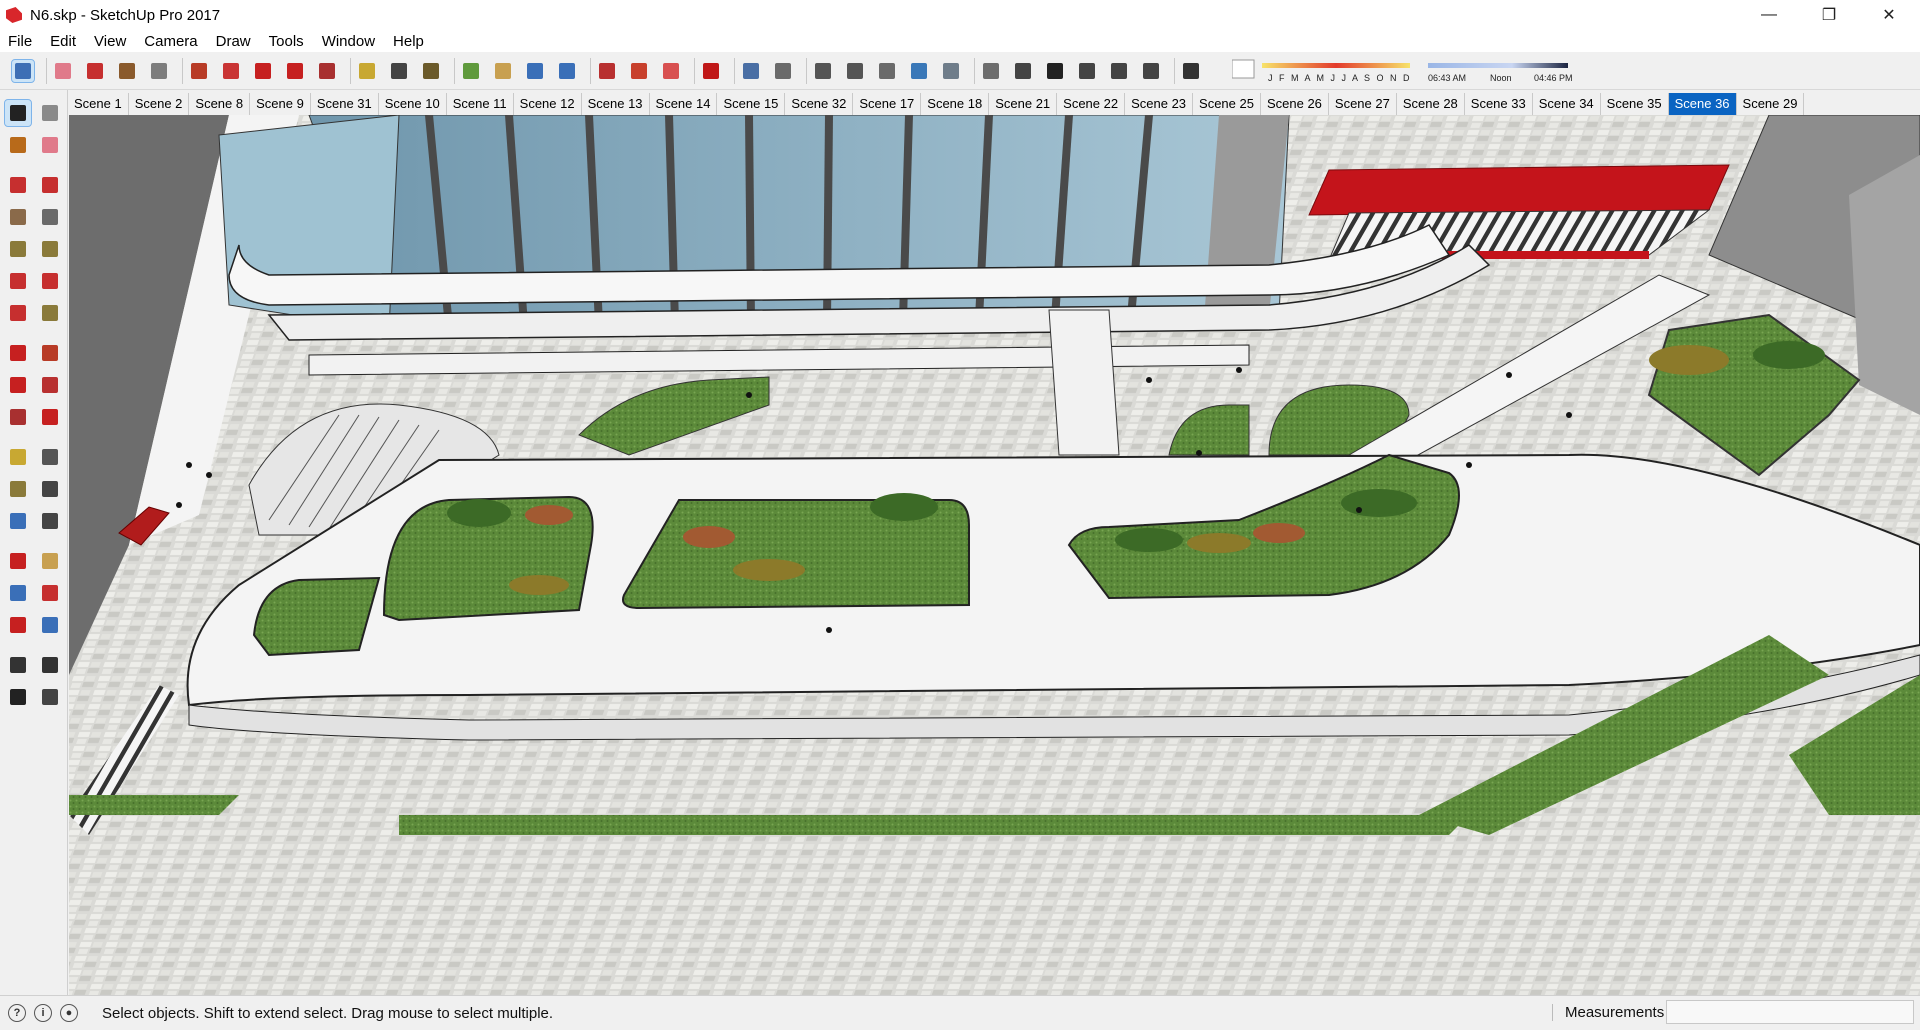 This screenshot has height=1030, width=1920. What do you see at coordinates (535, 71) in the screenshot?
I see `zoom-button` at bounding box center [535, 71].